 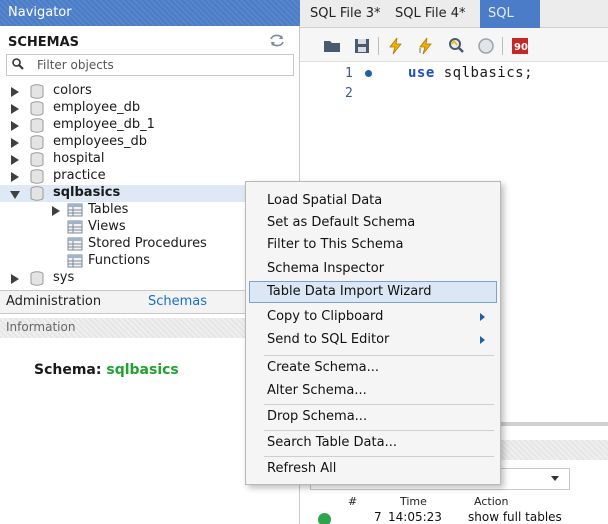 I want to click on collapse-arrow-icon, so click(x=15, y=195).